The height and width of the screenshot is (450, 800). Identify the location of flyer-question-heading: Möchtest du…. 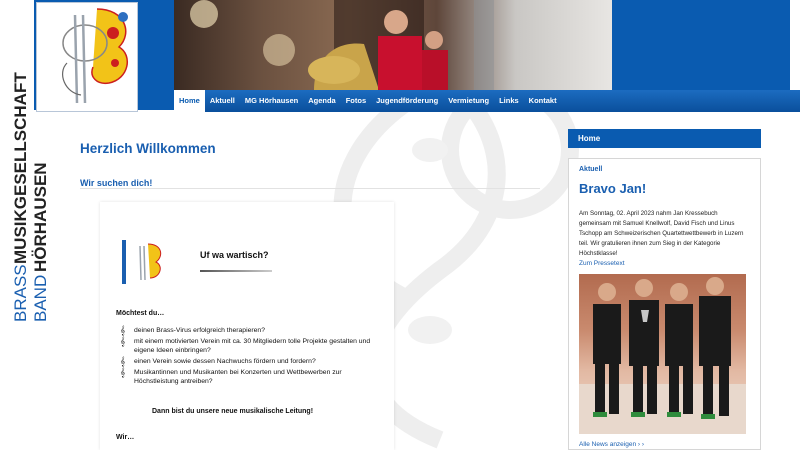
(140, 313).